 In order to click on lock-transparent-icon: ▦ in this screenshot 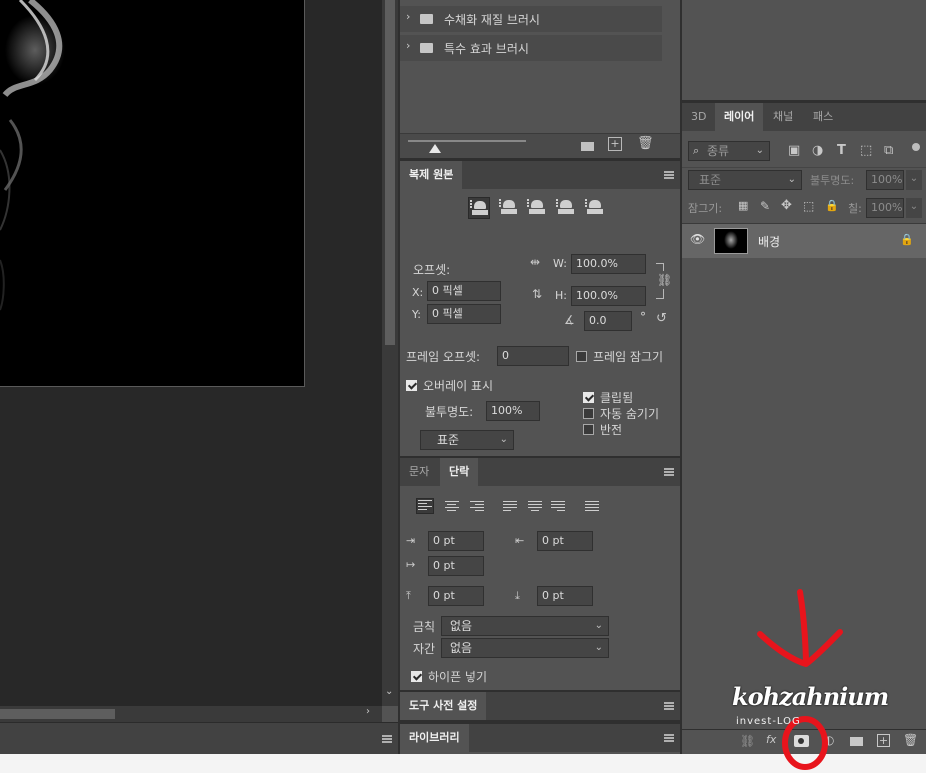, I will do `click(743, 205)`.